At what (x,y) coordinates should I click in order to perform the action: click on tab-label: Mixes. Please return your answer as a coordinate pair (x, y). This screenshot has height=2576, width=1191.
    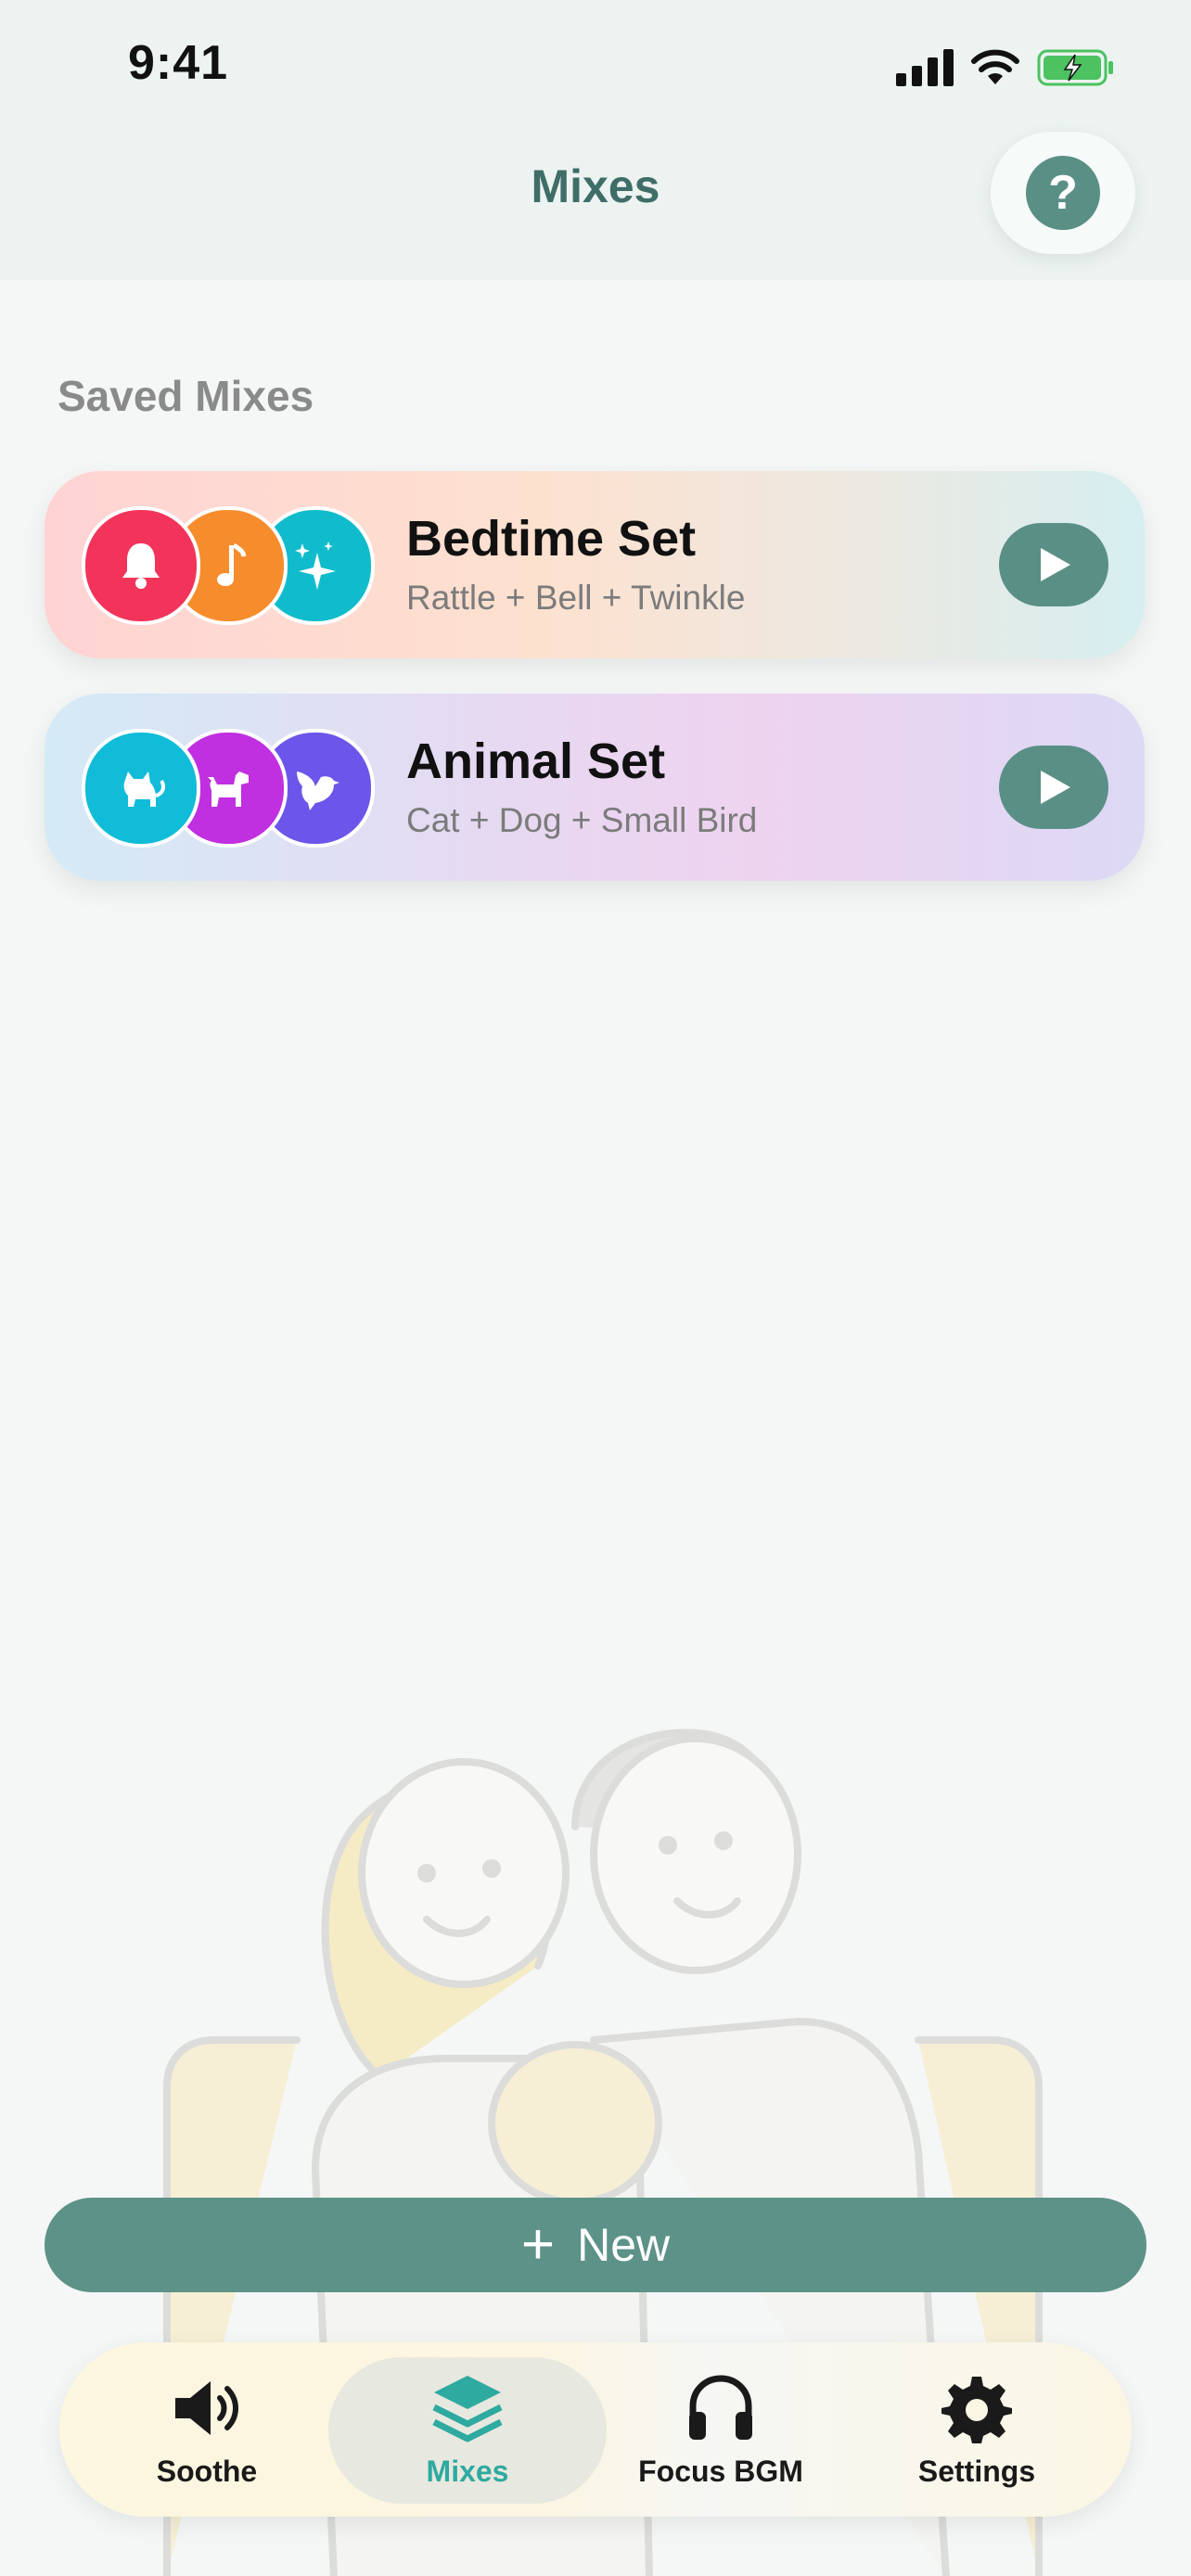
    Looking at the image, I should click on (467, 2471).